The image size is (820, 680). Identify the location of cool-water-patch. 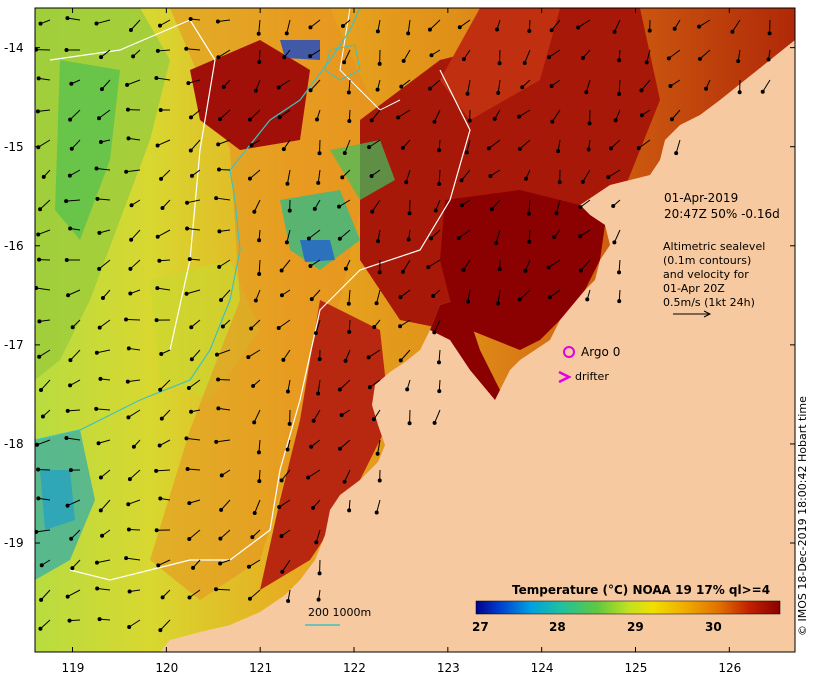
(57, 500).